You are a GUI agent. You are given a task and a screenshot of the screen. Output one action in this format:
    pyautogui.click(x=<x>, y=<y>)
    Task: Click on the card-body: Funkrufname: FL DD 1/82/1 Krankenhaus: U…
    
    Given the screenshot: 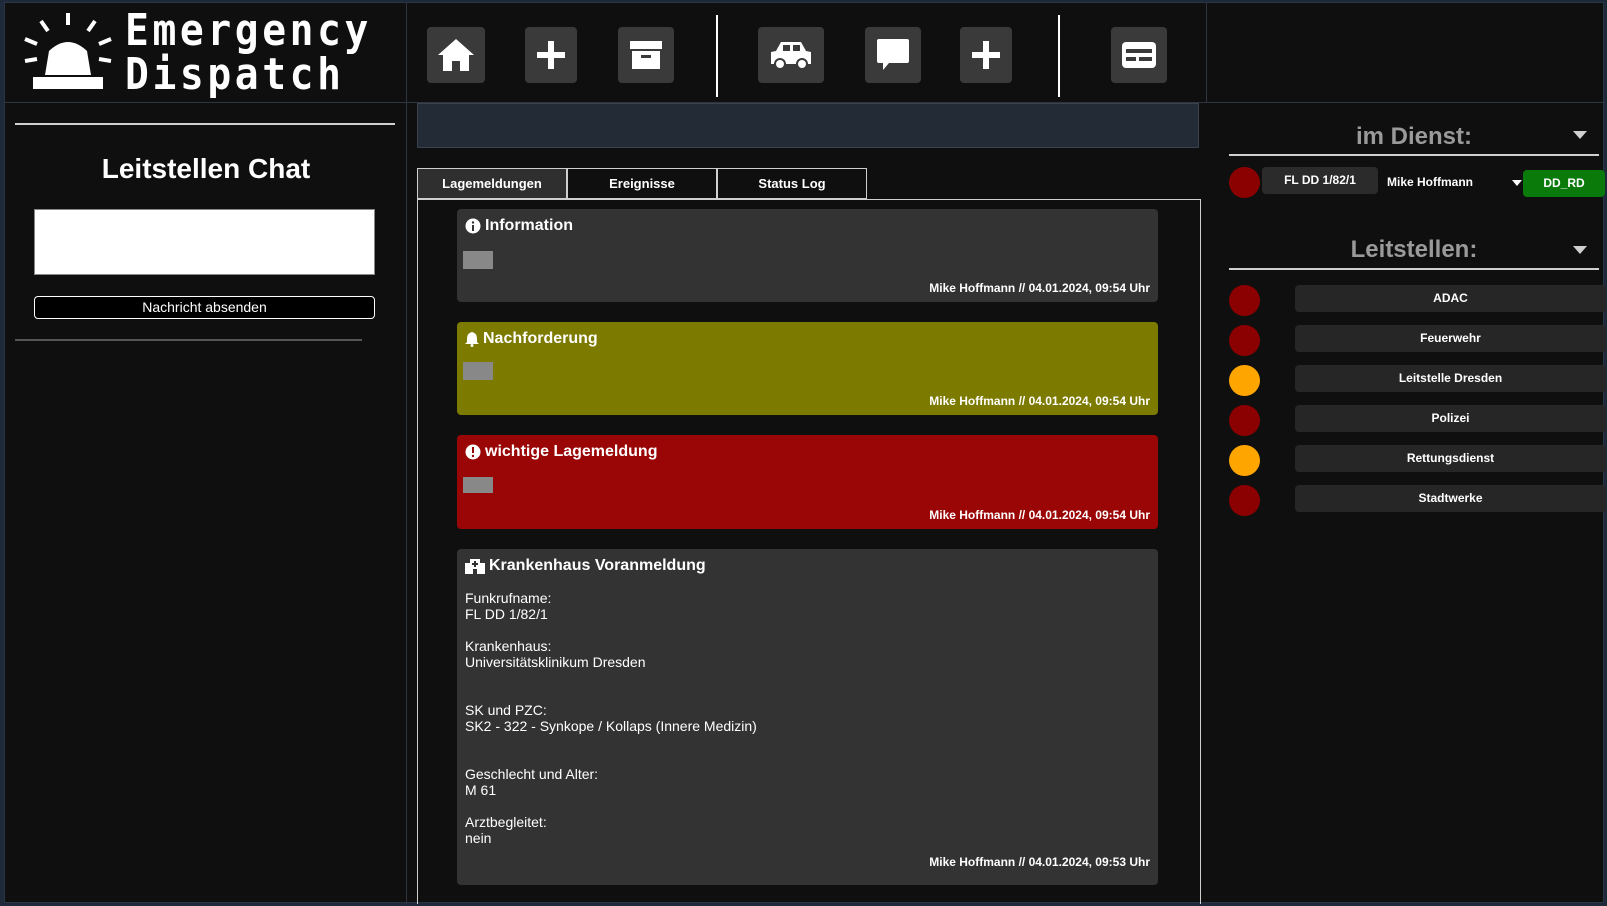 What is the action you would take?
    pyautogui.click(x=611, y=726)
    